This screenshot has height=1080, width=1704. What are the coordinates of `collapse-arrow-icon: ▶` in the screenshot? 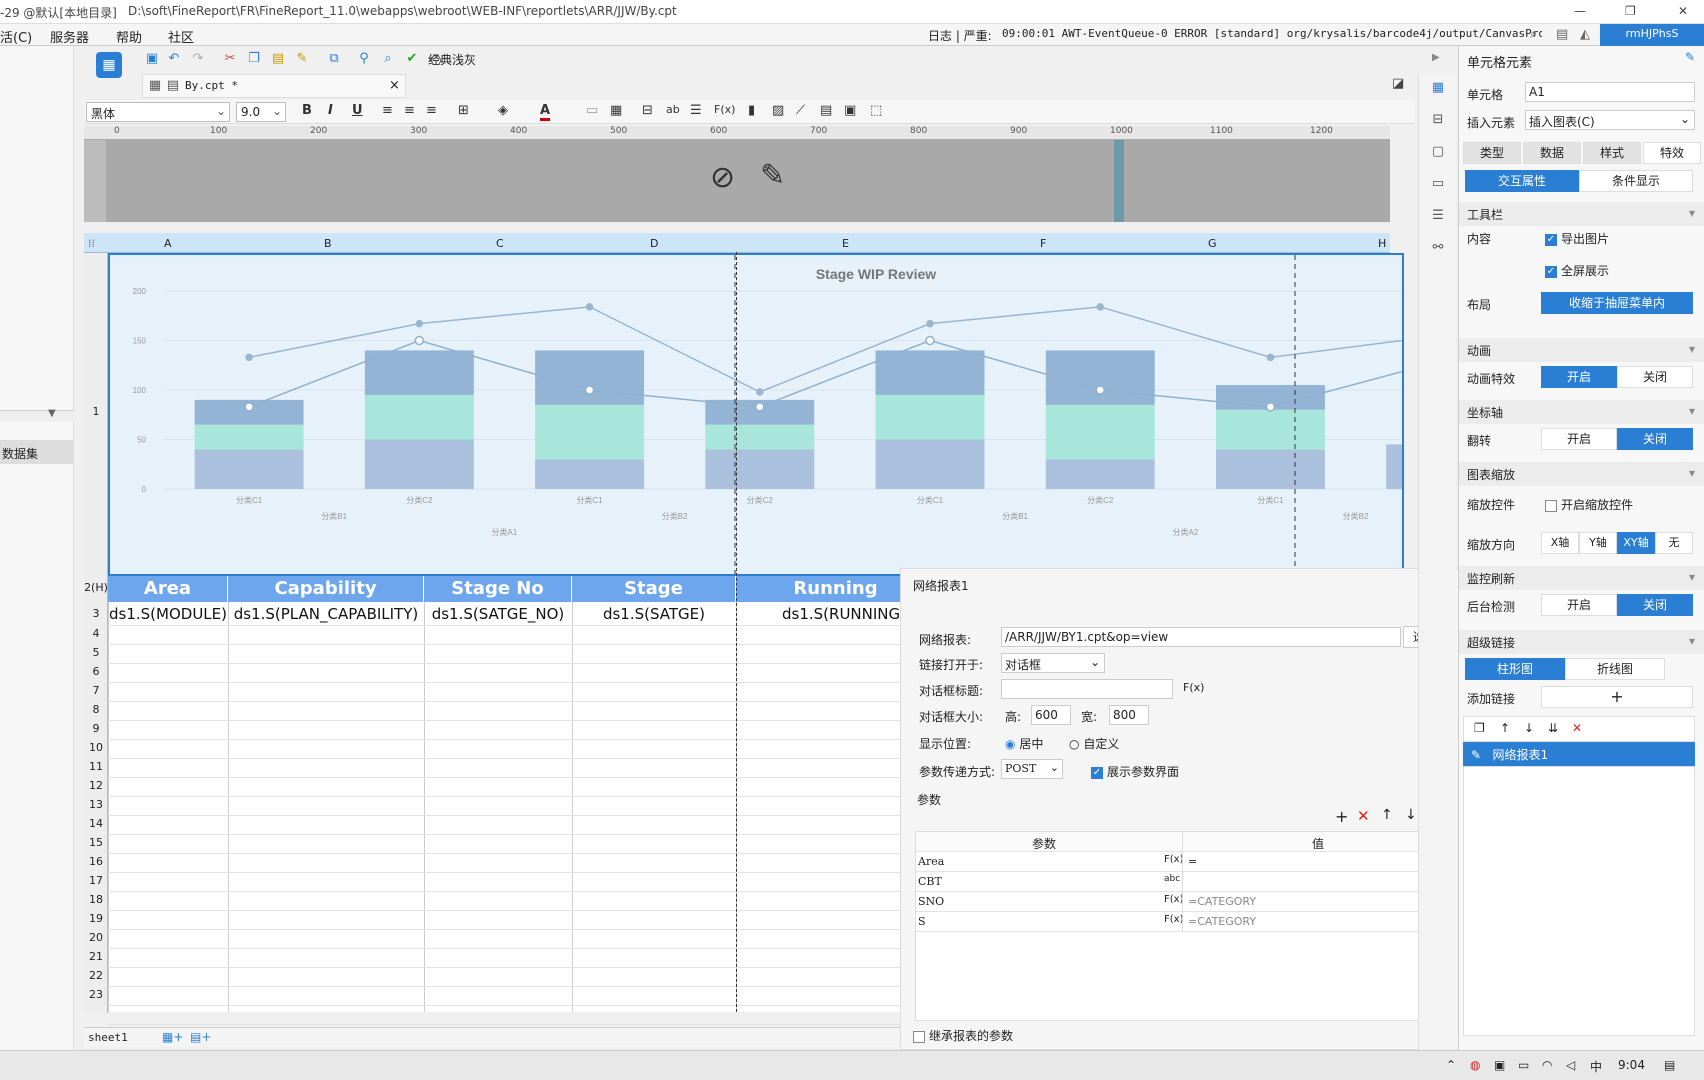 It's located at (1436, 57).